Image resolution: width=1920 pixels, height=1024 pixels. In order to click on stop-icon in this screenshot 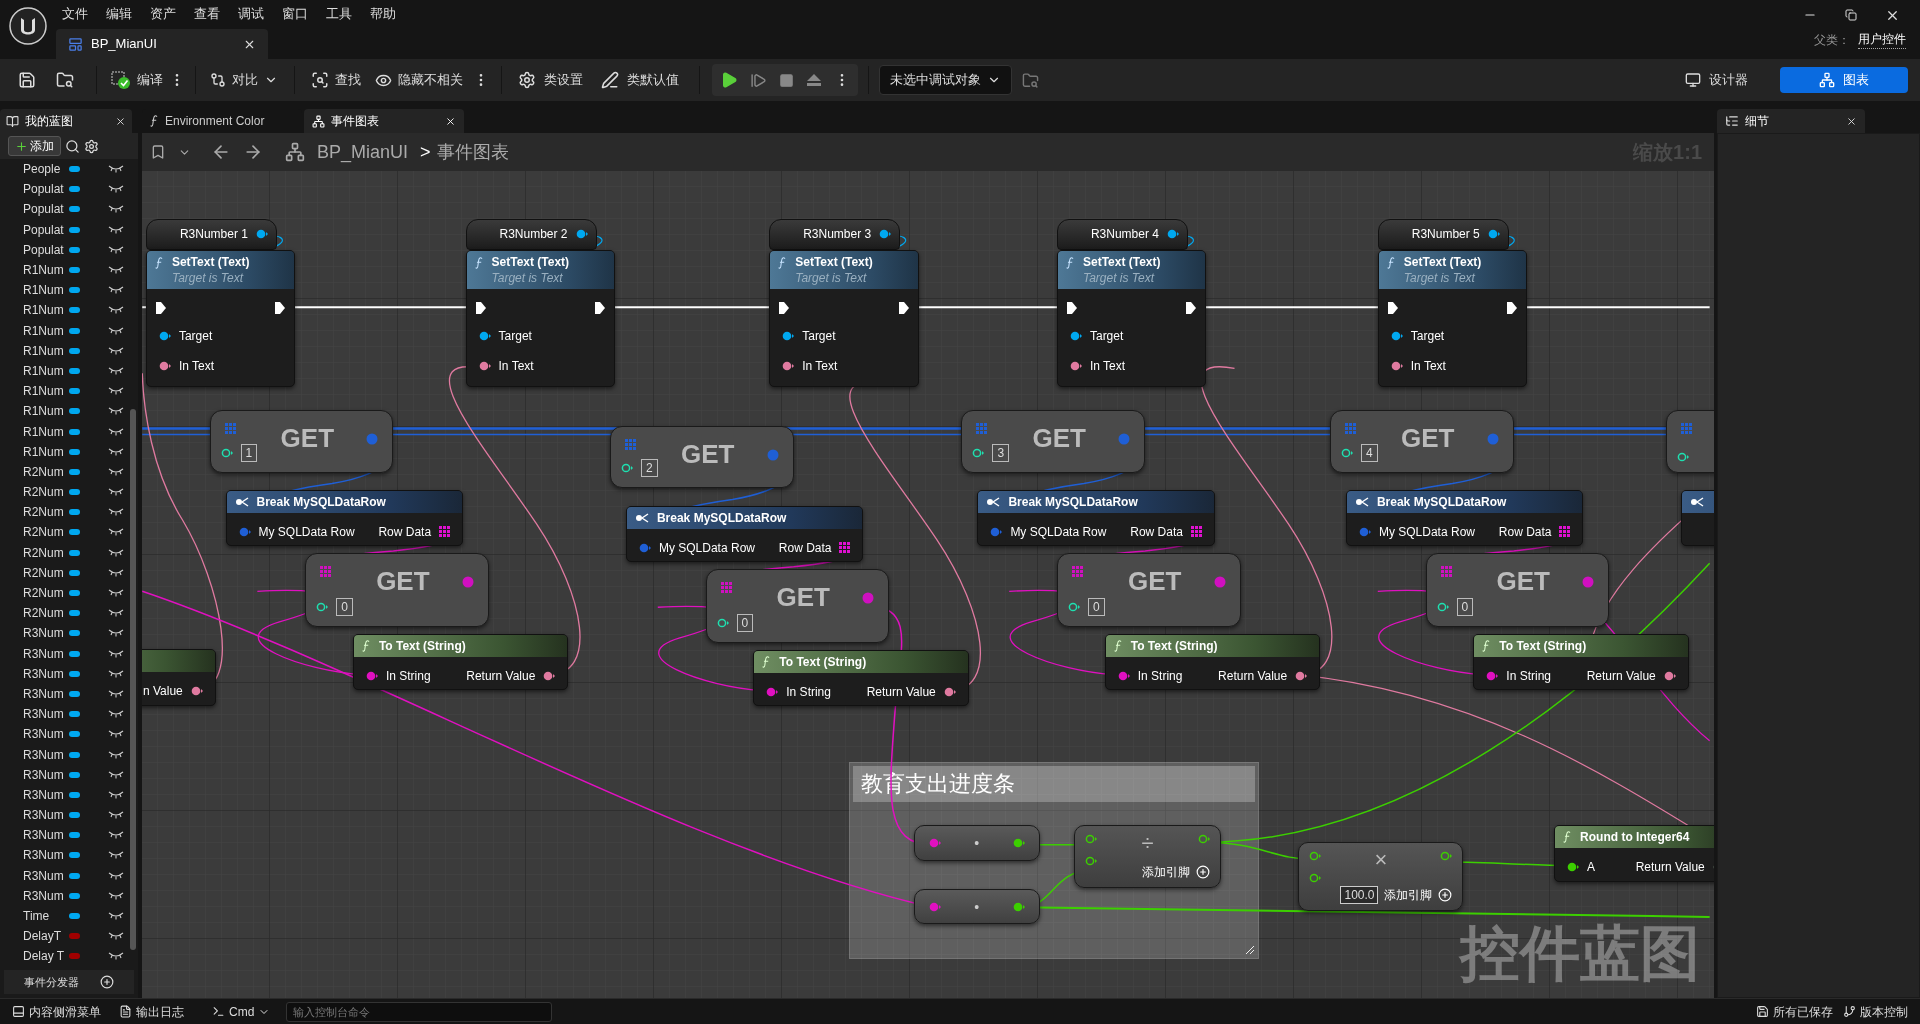, I will do `click(786, 80)`.